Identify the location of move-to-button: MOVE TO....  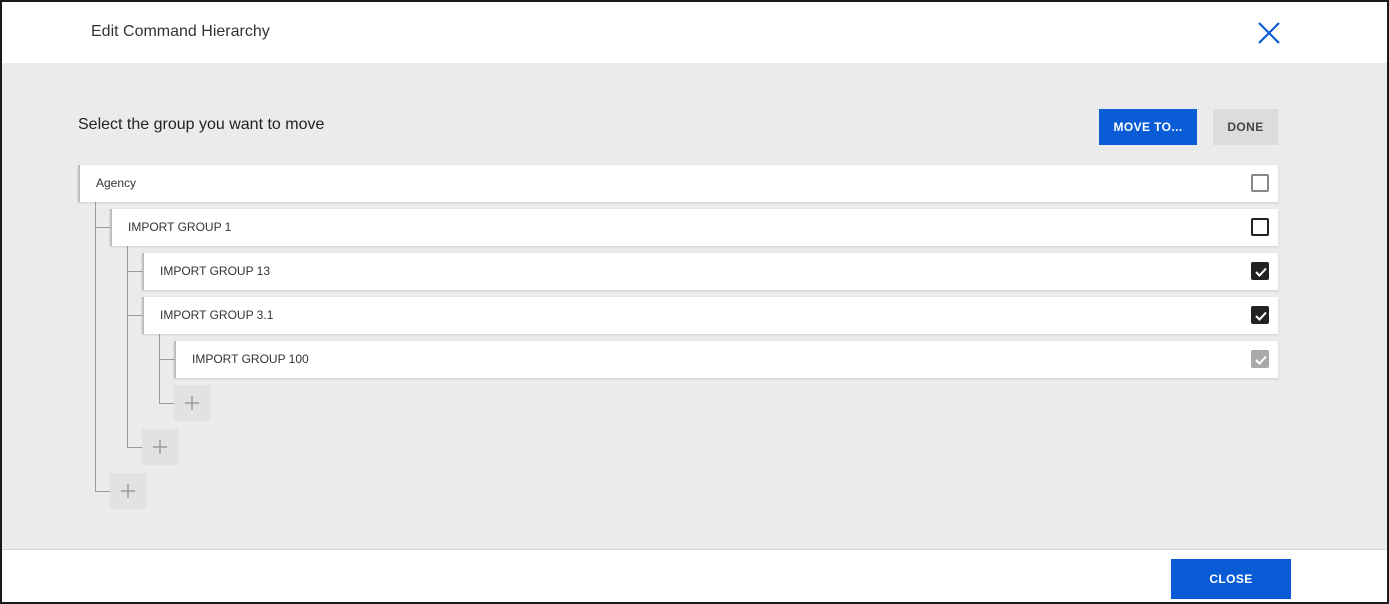
(1148, 127).